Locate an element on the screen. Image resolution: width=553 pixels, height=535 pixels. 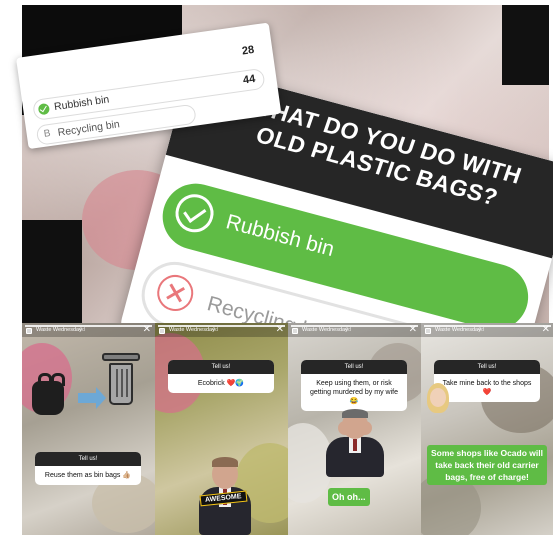
results-row-label: Rubbish bin is located at coordinates (81, 103).